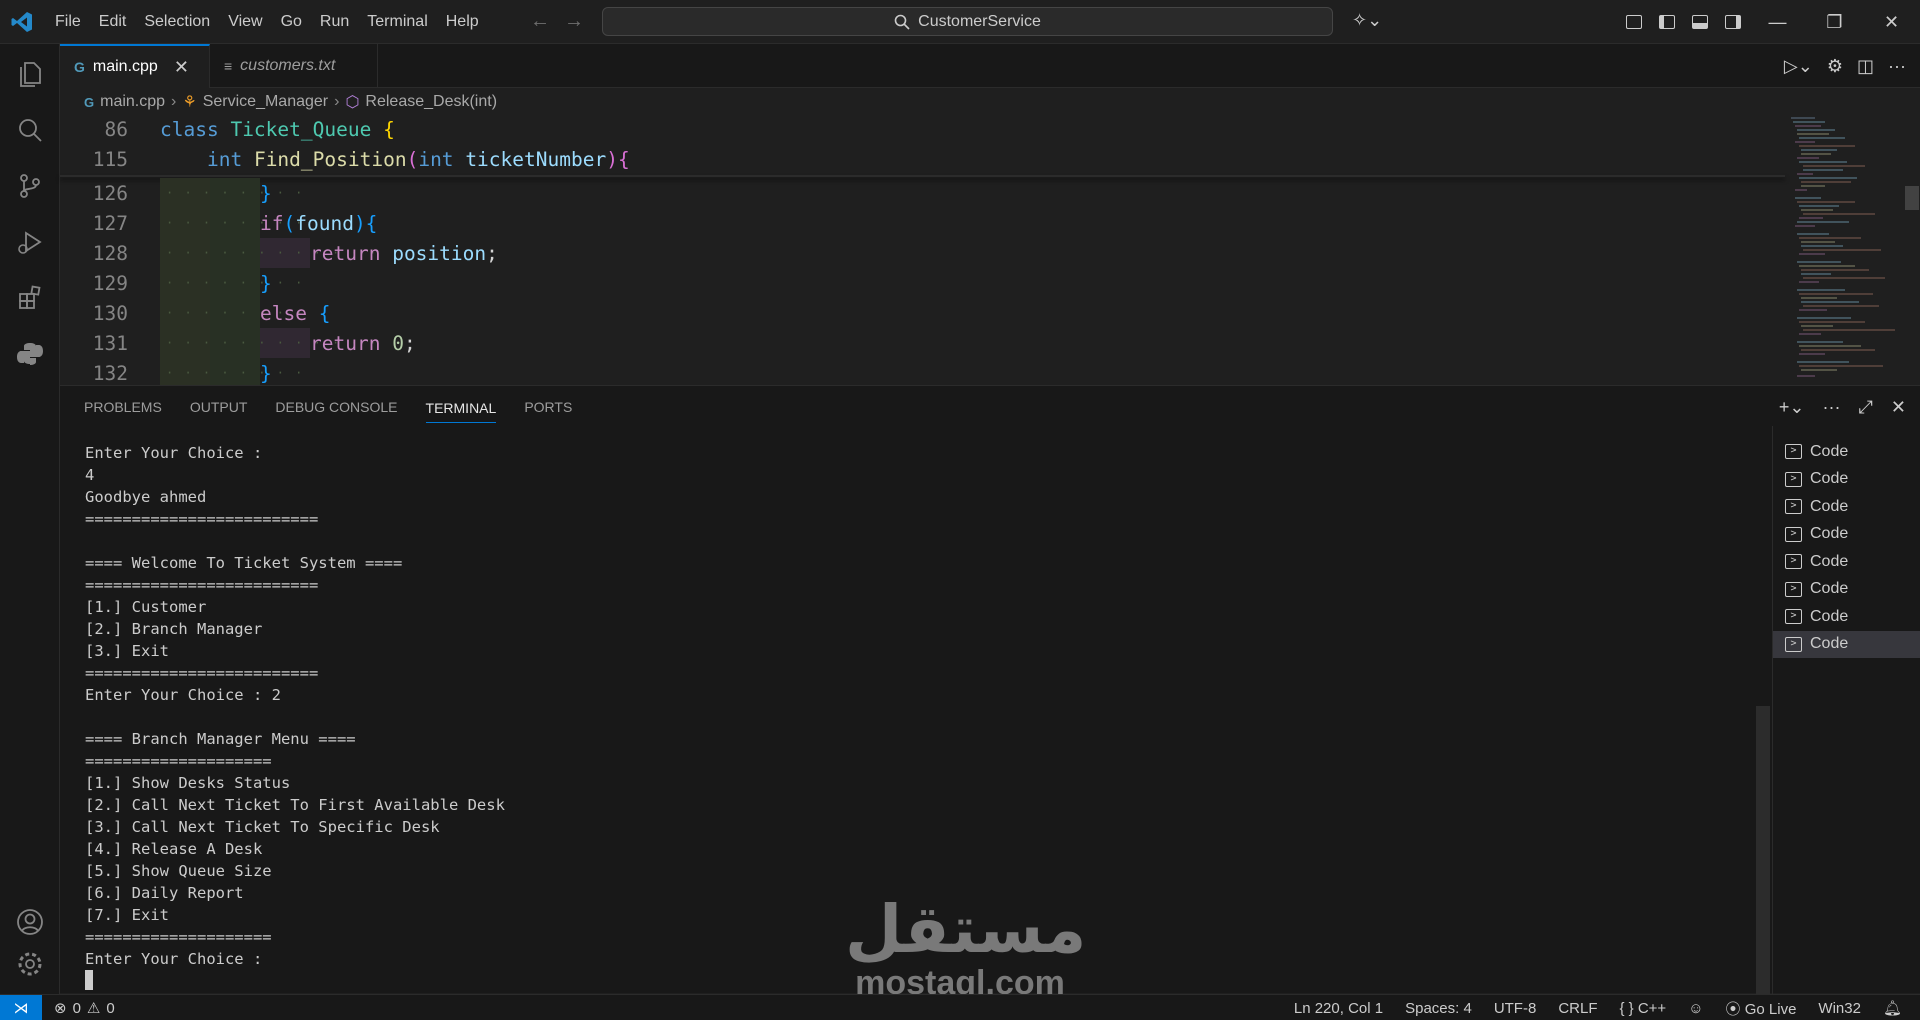 The image size is (1920, 1020). What do you see at coordinates (202, 673) in the screenshot?
I see `terminal-line: =========================` at bounding box center [202, 673].